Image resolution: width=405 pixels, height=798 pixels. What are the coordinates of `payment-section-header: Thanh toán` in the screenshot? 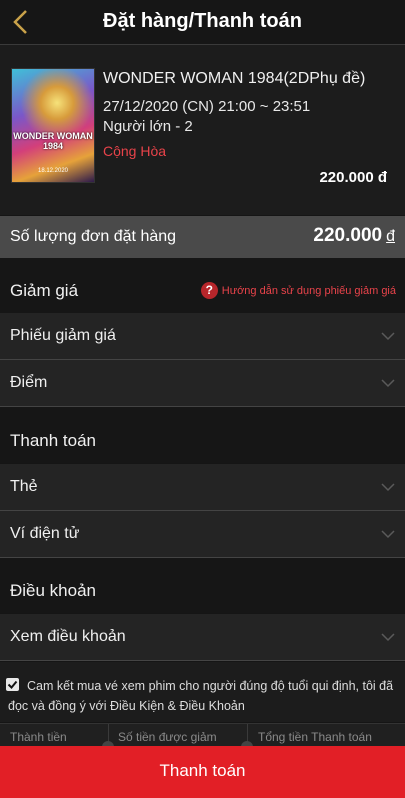 It's located at (202, 440).